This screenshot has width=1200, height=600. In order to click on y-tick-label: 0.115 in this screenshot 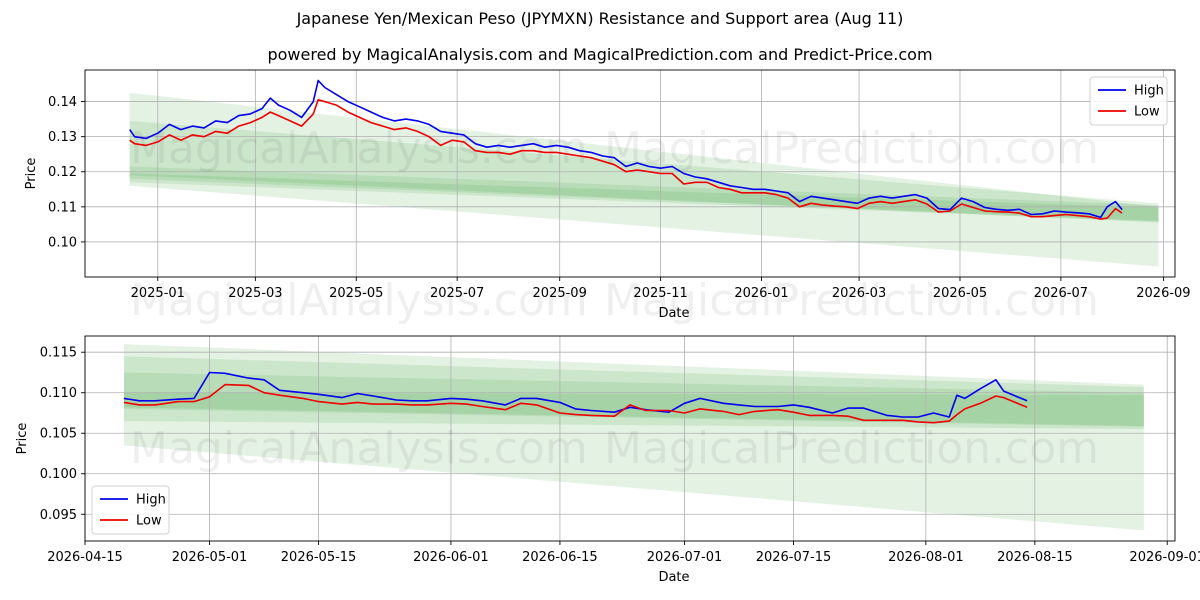, I will do `click(58, 353)`.